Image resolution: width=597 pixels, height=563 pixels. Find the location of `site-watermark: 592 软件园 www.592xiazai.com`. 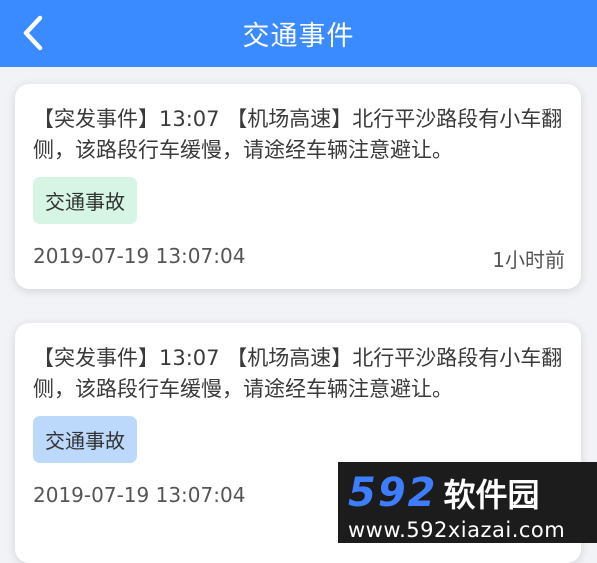

site-watermark: 592 软件园 www.592xiazai.com is located at coordinates (467, 502).